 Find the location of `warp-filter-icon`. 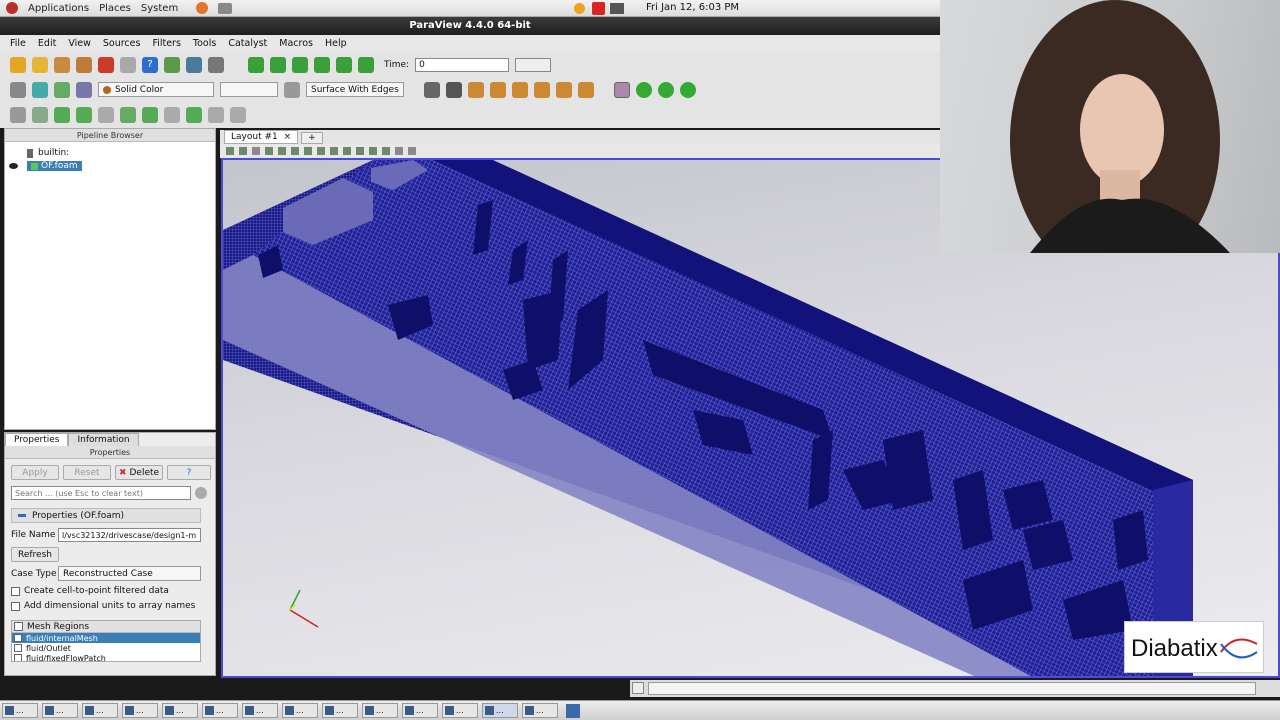

warp-filter-icon is located at coordinates (194, 115).